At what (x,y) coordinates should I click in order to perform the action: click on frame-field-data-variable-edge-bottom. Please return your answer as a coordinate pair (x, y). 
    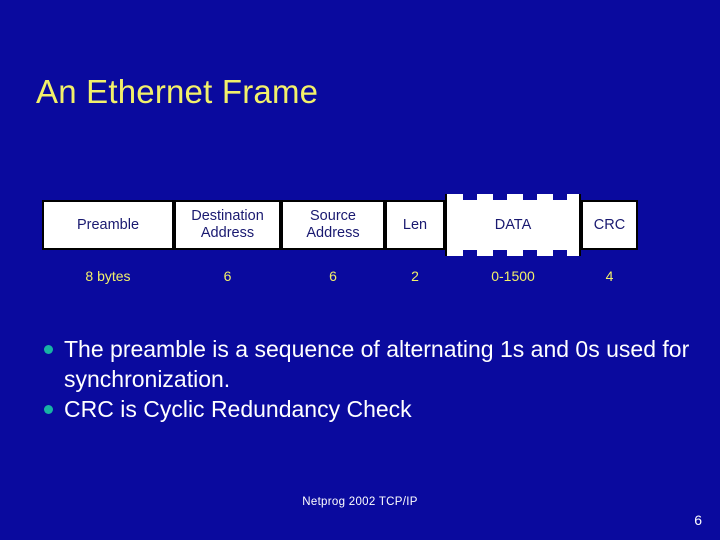
    Looking at the image, I should click on (513, 252).